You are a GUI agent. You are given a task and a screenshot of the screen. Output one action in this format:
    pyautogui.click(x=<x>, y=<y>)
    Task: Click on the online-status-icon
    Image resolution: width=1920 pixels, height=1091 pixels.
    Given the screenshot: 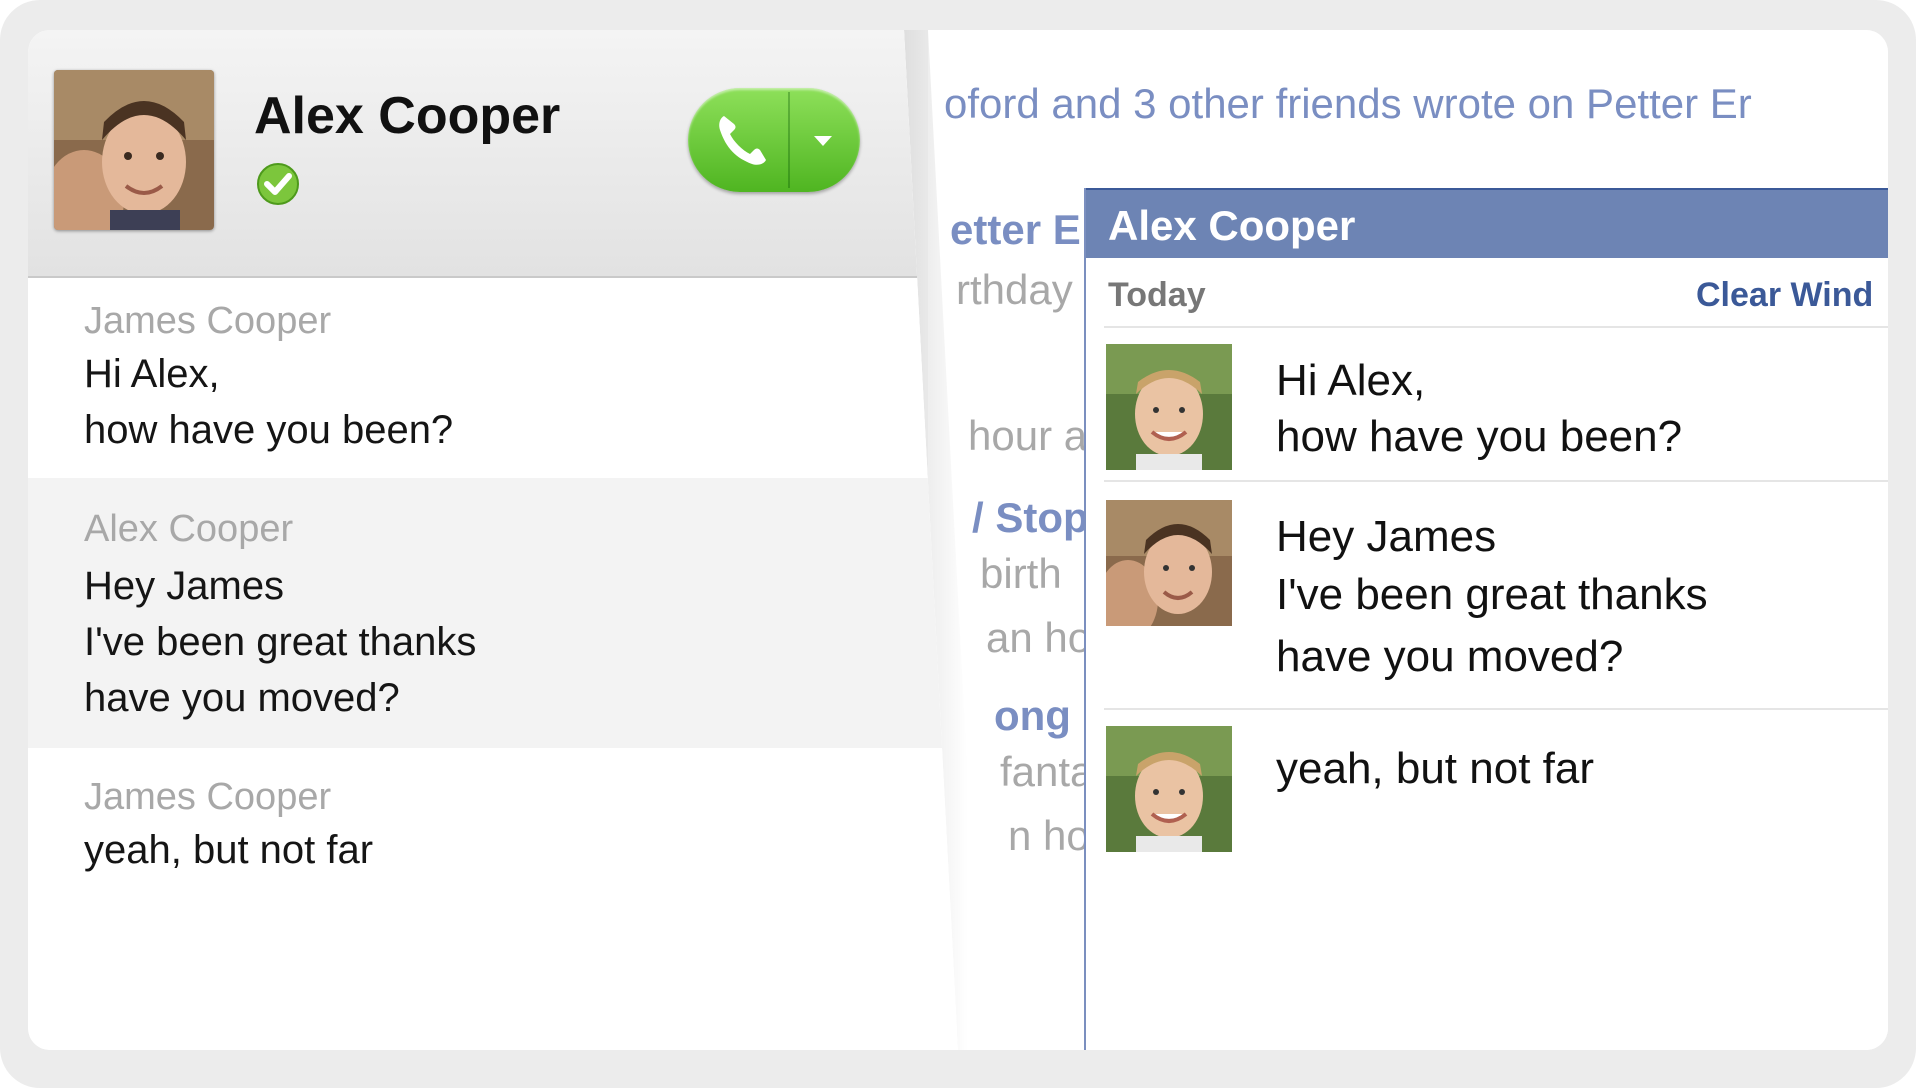 What is the action you would take?
    pyautogui.click(x=278, y=184)
    